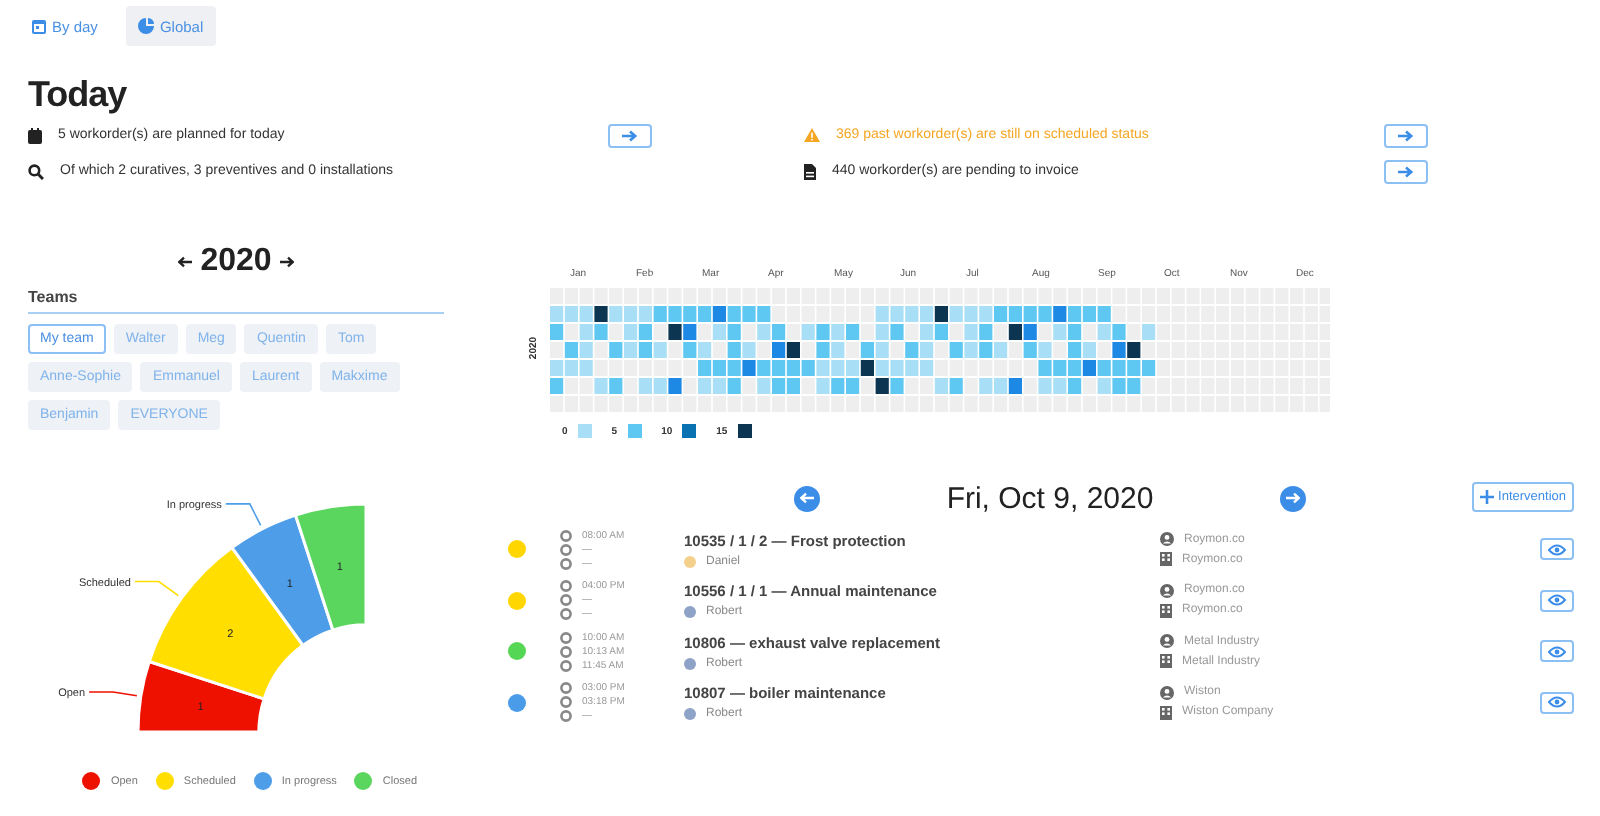  I want to click on pie-chart-icon, so click(145, 26).